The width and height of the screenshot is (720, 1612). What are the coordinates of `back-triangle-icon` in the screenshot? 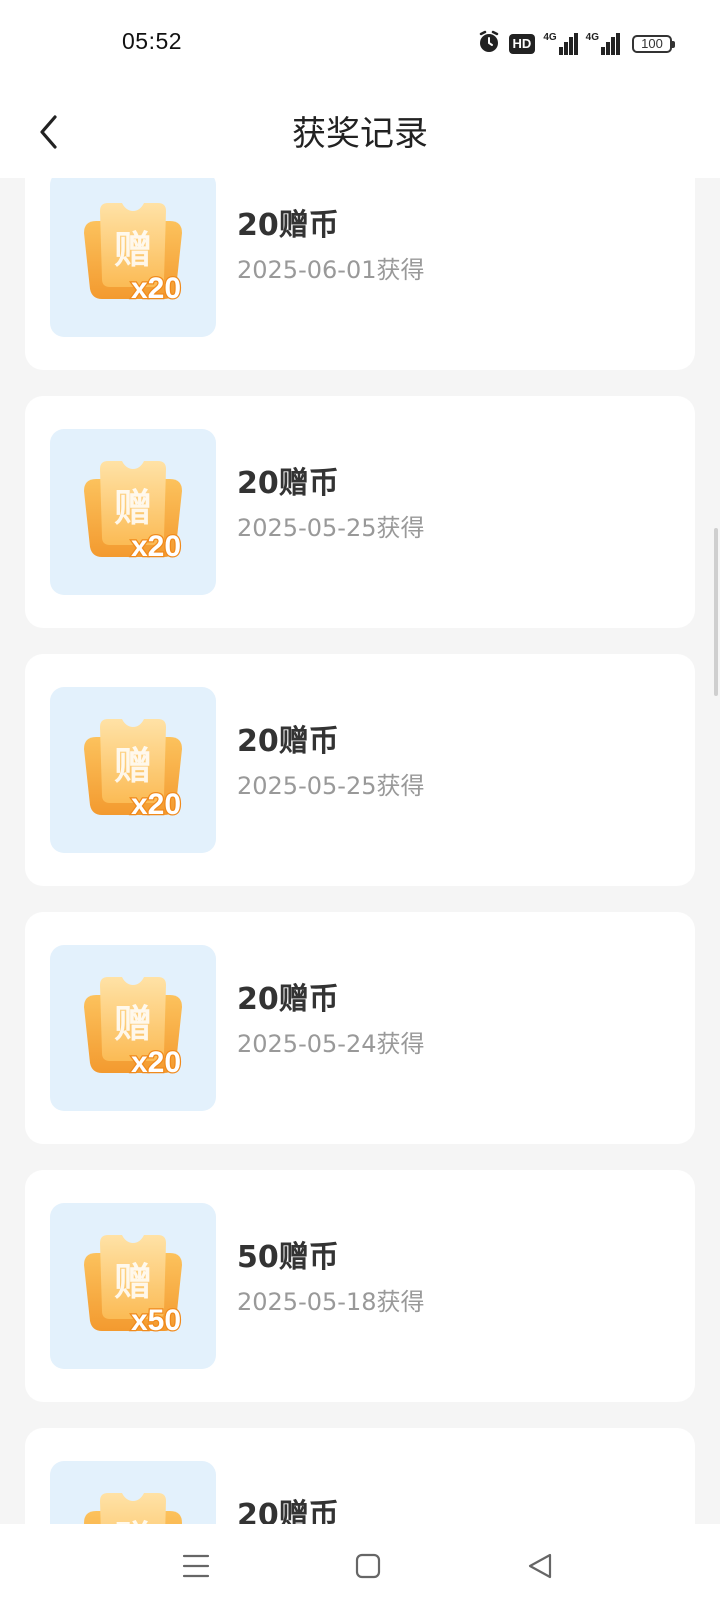 It's located at (540, 1568).